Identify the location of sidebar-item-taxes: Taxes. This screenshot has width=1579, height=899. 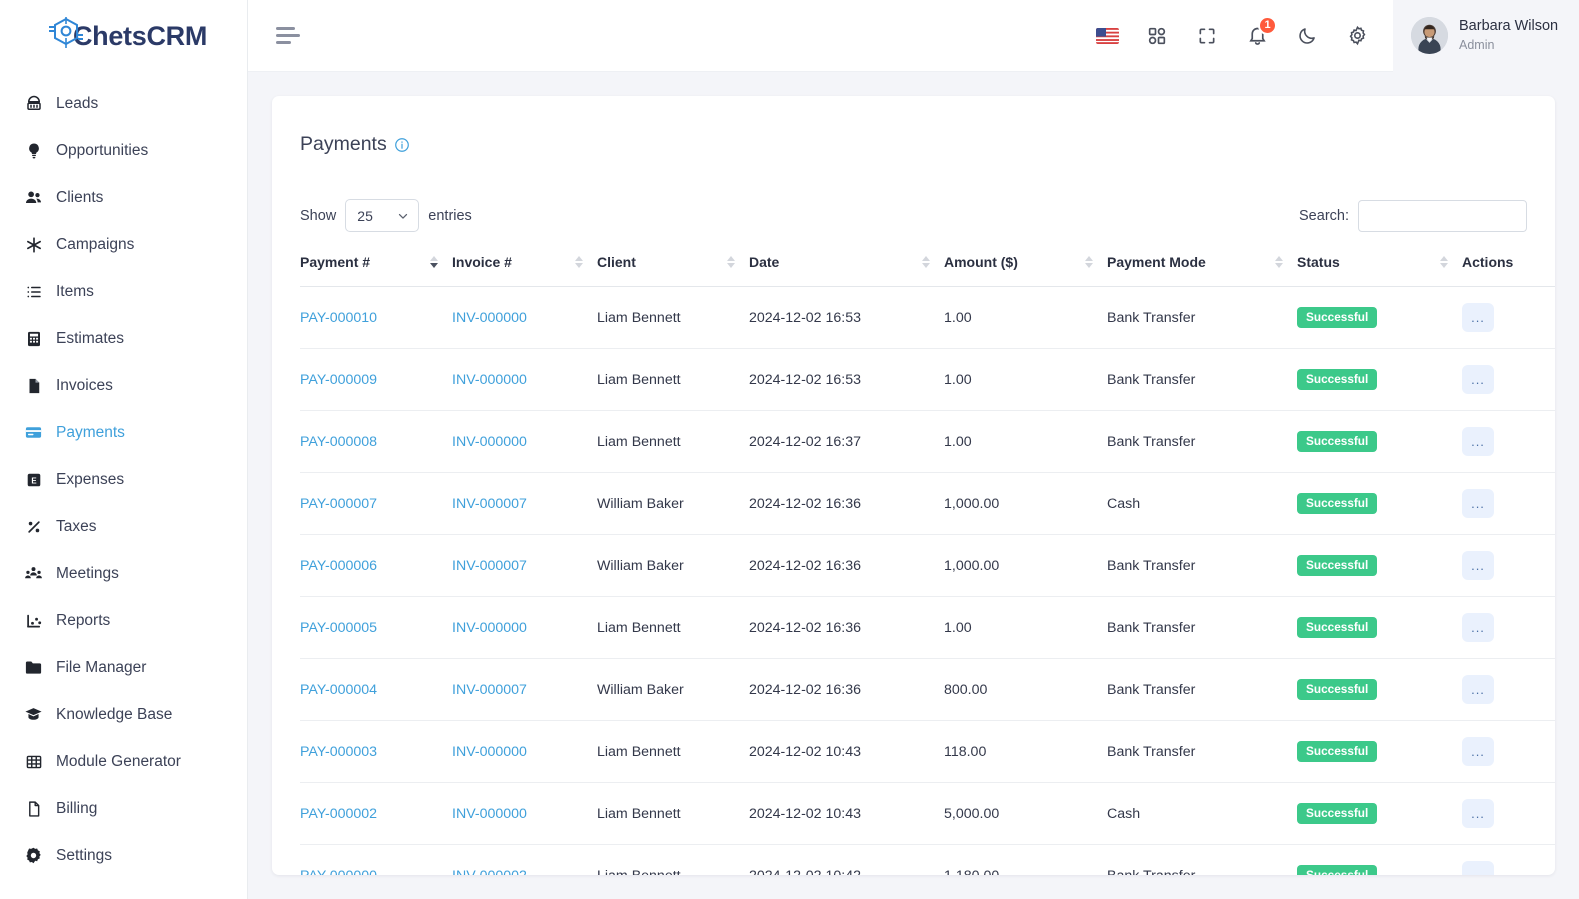
(123, 526).